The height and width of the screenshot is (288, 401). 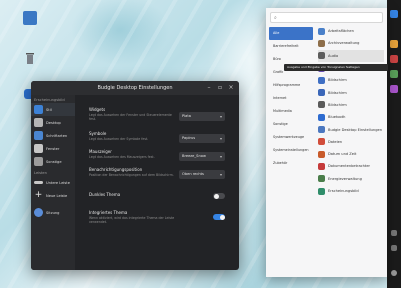 What do you see at coordinates (291, 124) in the screenshot?
I see `category-item: Sonstige` at bounding box center [291, 124].